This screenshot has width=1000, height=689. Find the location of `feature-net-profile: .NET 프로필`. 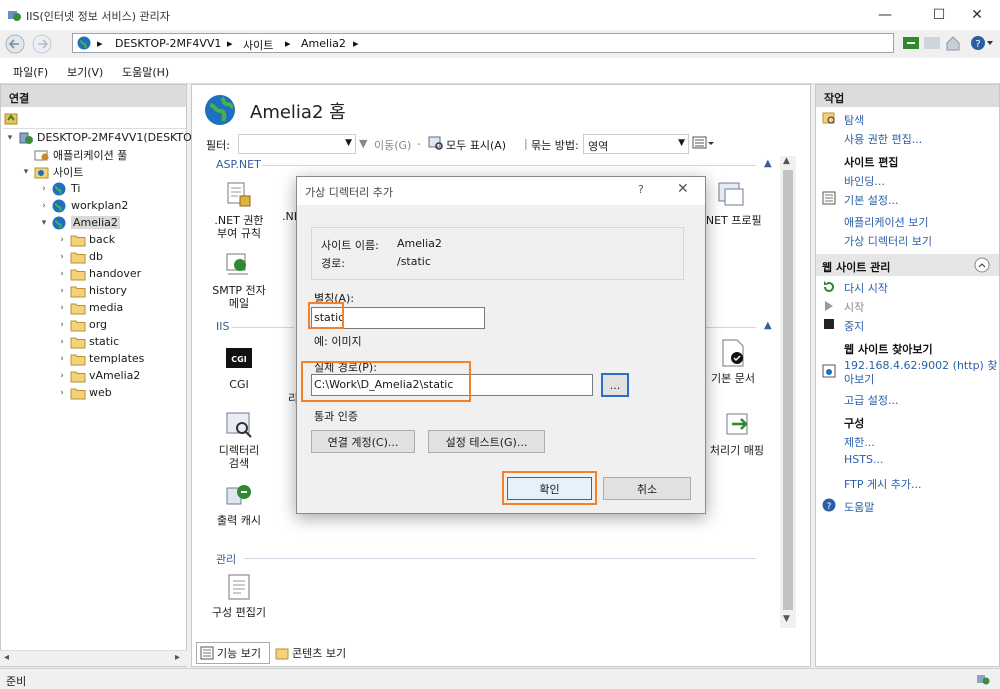

feature-net-profile: .NET 프로필 is located at coordinates (732, 203).